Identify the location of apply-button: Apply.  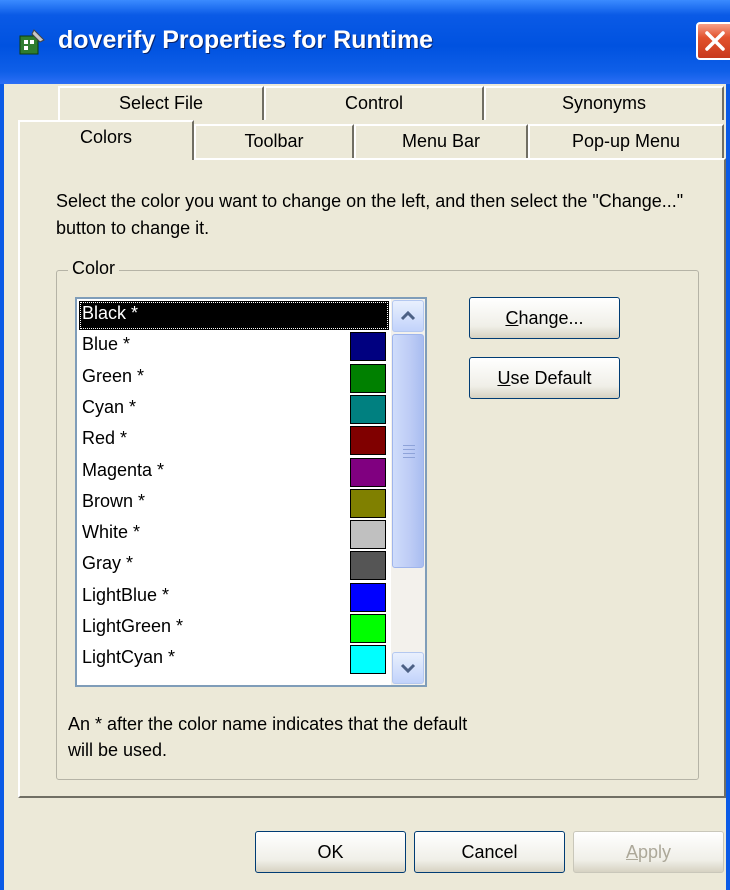
(648, 852).